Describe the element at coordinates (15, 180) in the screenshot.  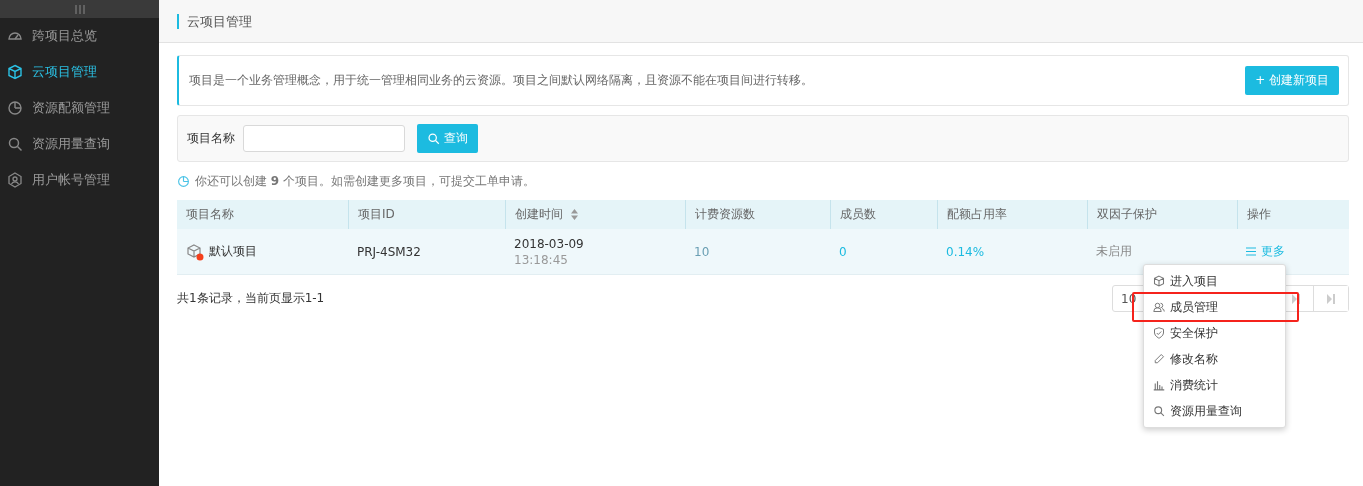
I see `user-icon` at that location.